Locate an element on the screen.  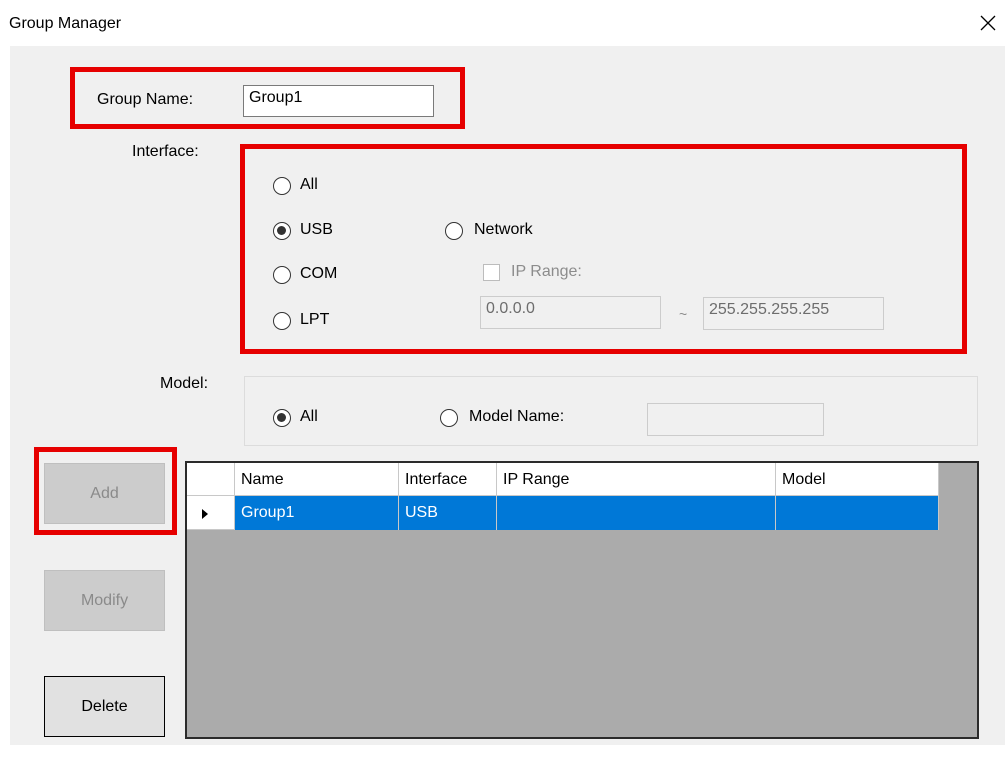
cell-ip-range is located at coordinates (636, 513).